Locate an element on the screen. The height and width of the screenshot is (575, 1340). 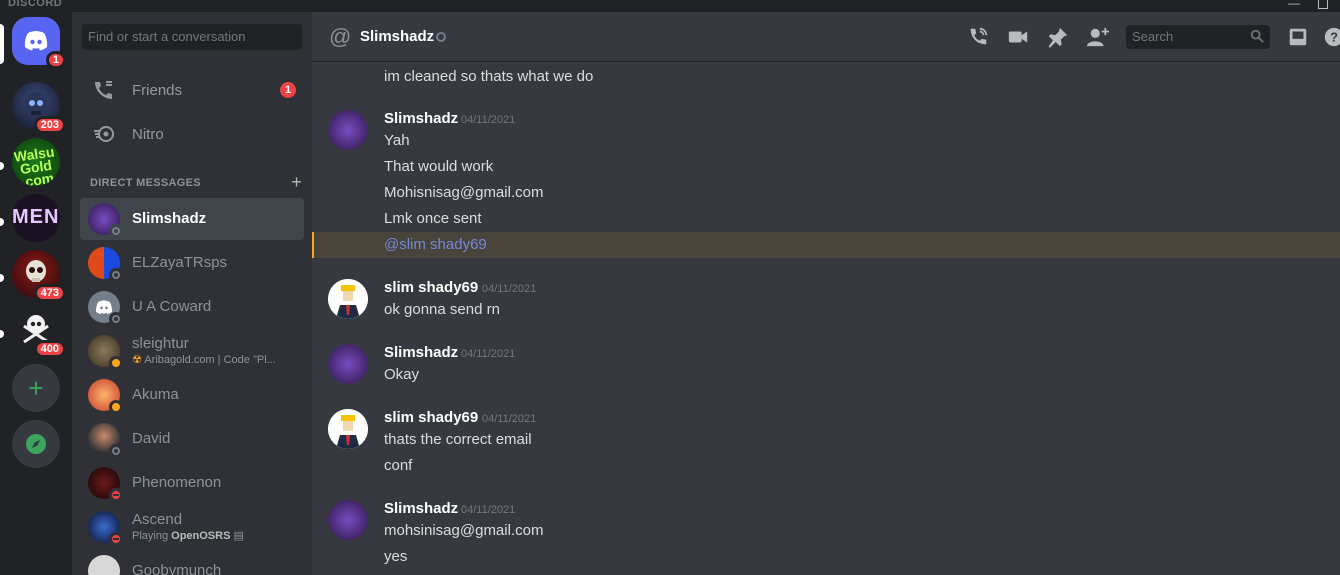
radioactive-icon: ☢ is located at coordinates (138, 360).